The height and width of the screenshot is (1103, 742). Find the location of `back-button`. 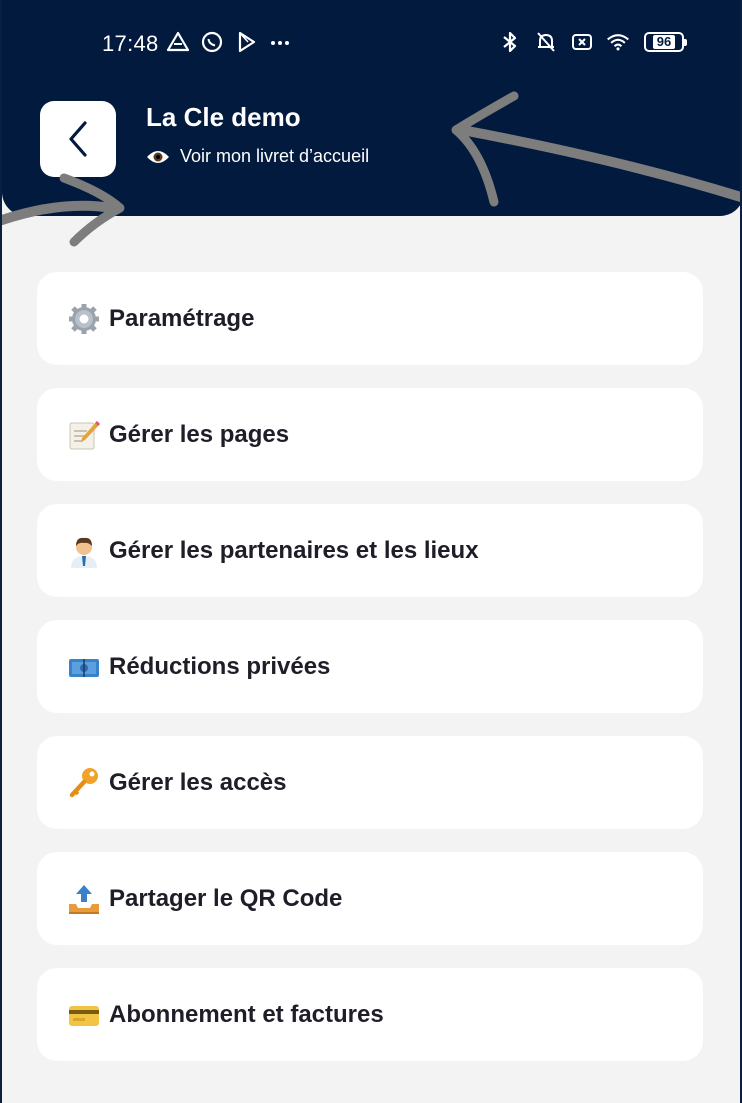

back-button is located at coordinates (78, 139).